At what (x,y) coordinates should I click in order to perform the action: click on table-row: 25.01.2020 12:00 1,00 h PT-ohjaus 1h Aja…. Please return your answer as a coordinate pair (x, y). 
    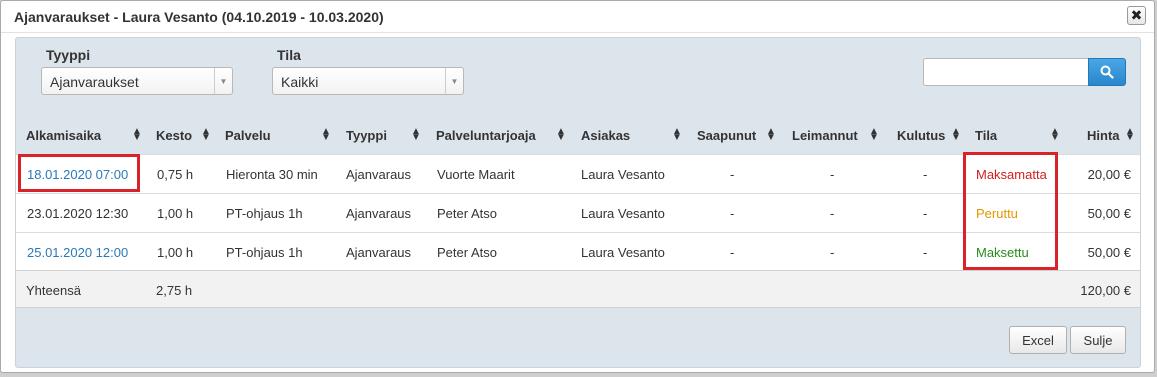
    Looking at the image, I should click on (578, 251).